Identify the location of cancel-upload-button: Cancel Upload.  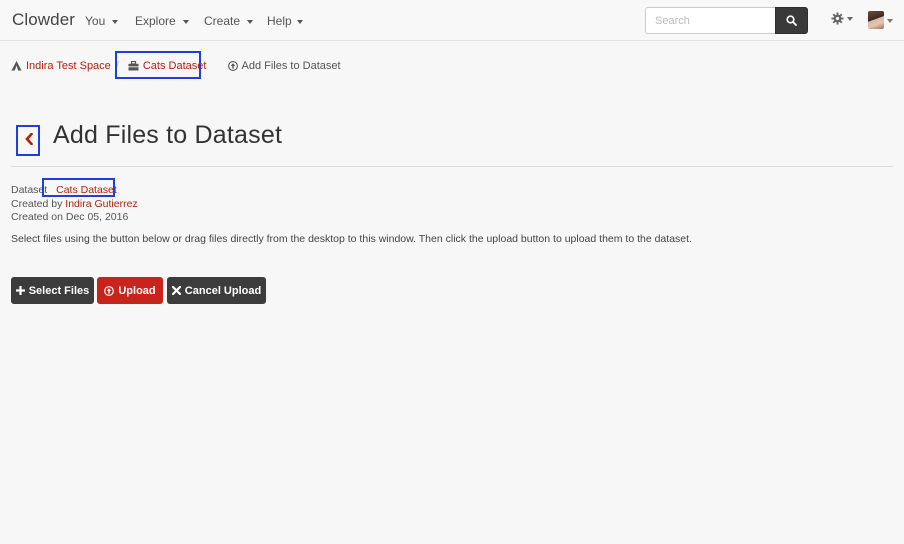
(216, 290).